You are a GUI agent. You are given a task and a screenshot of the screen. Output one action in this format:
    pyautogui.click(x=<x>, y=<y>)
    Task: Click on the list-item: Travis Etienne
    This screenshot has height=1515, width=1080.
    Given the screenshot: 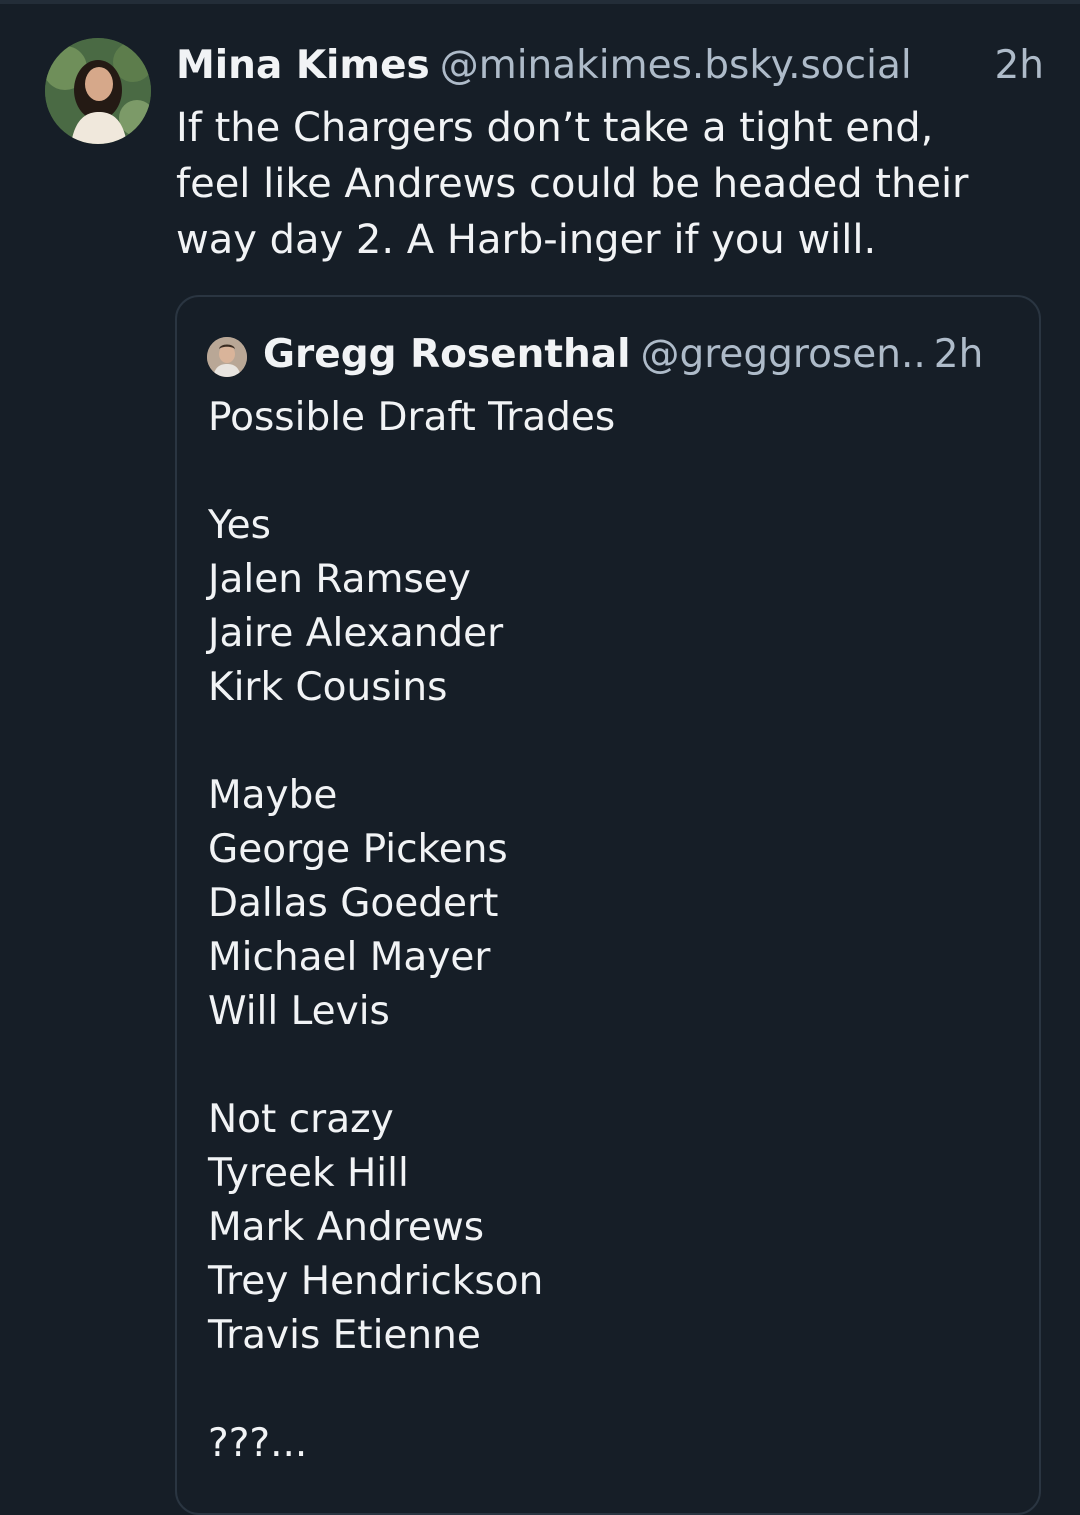 What is the action you would take?
    pyautogui.click(x=344, y=1335)
    